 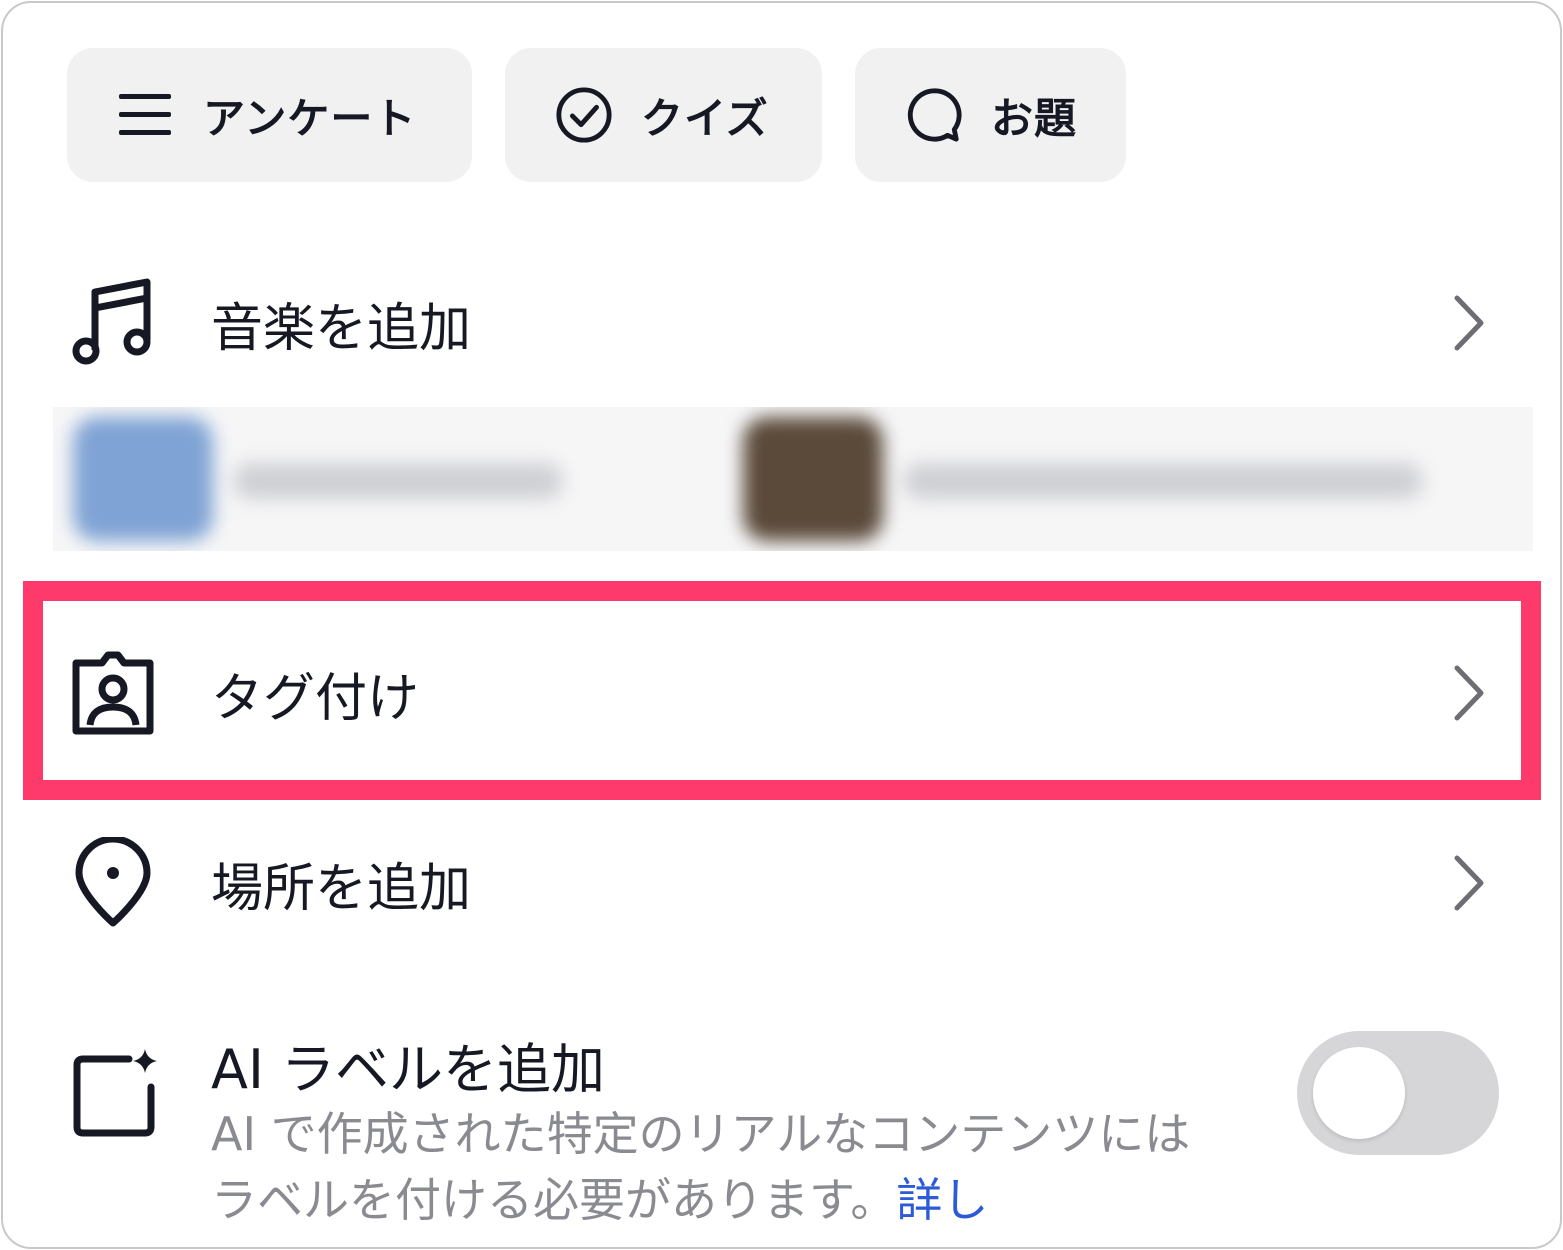 I want to click on ai-label-description: AI で作成された特定のリアルなコンテンツにはラベルを付ける必要があります。詳し, so click(x=711, y=1167).